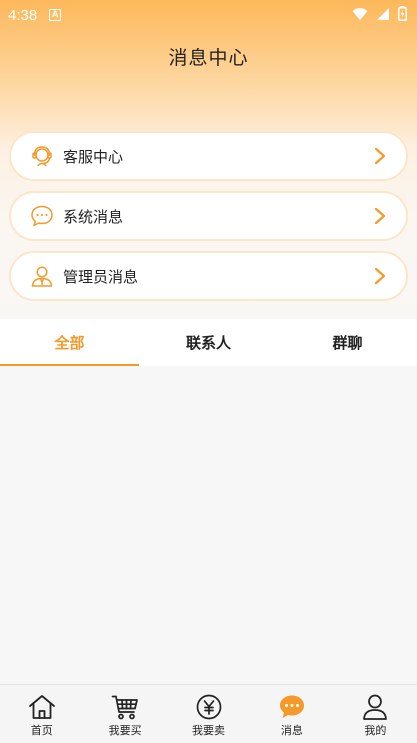 Image resolution: width=417 pixels, height=743 pixels. I want to click on tab-contacts: 联系人, so click(208, 342).